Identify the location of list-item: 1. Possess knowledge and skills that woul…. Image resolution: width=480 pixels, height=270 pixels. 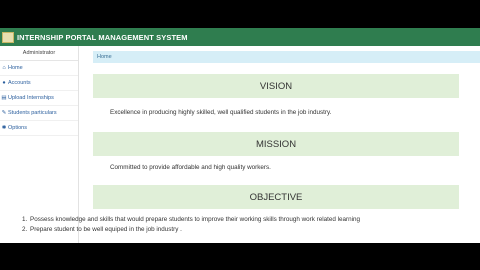
(191, 220).